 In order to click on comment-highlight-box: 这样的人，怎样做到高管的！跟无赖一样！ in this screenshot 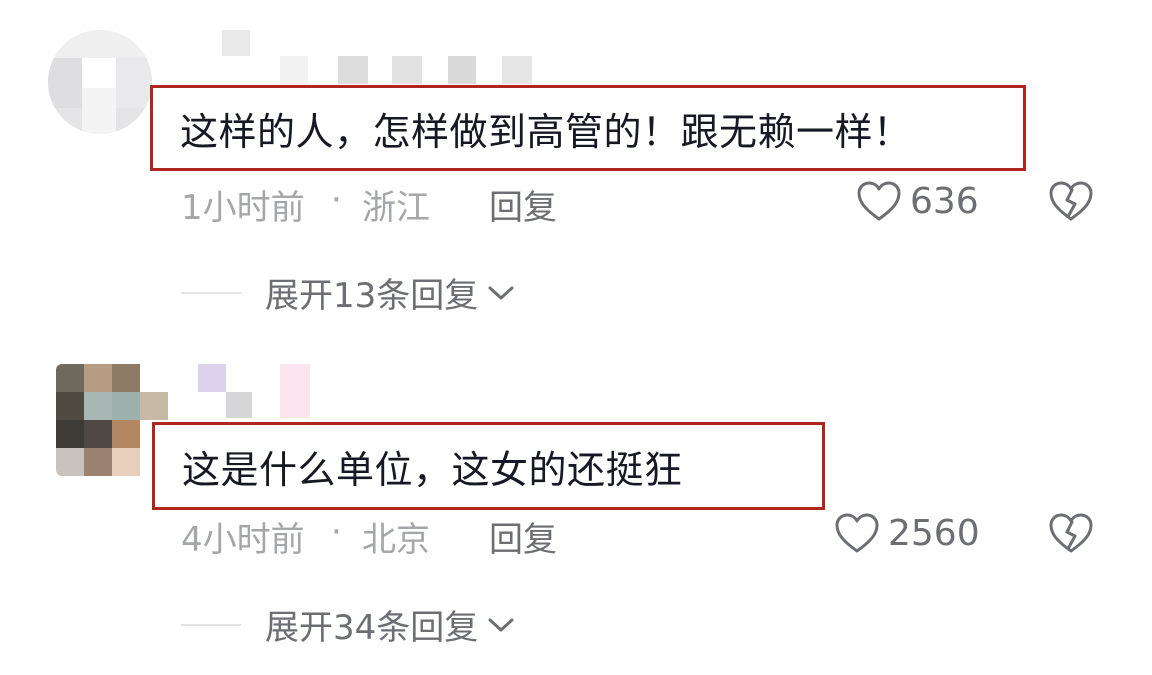, I will do `click(588, 128)`.